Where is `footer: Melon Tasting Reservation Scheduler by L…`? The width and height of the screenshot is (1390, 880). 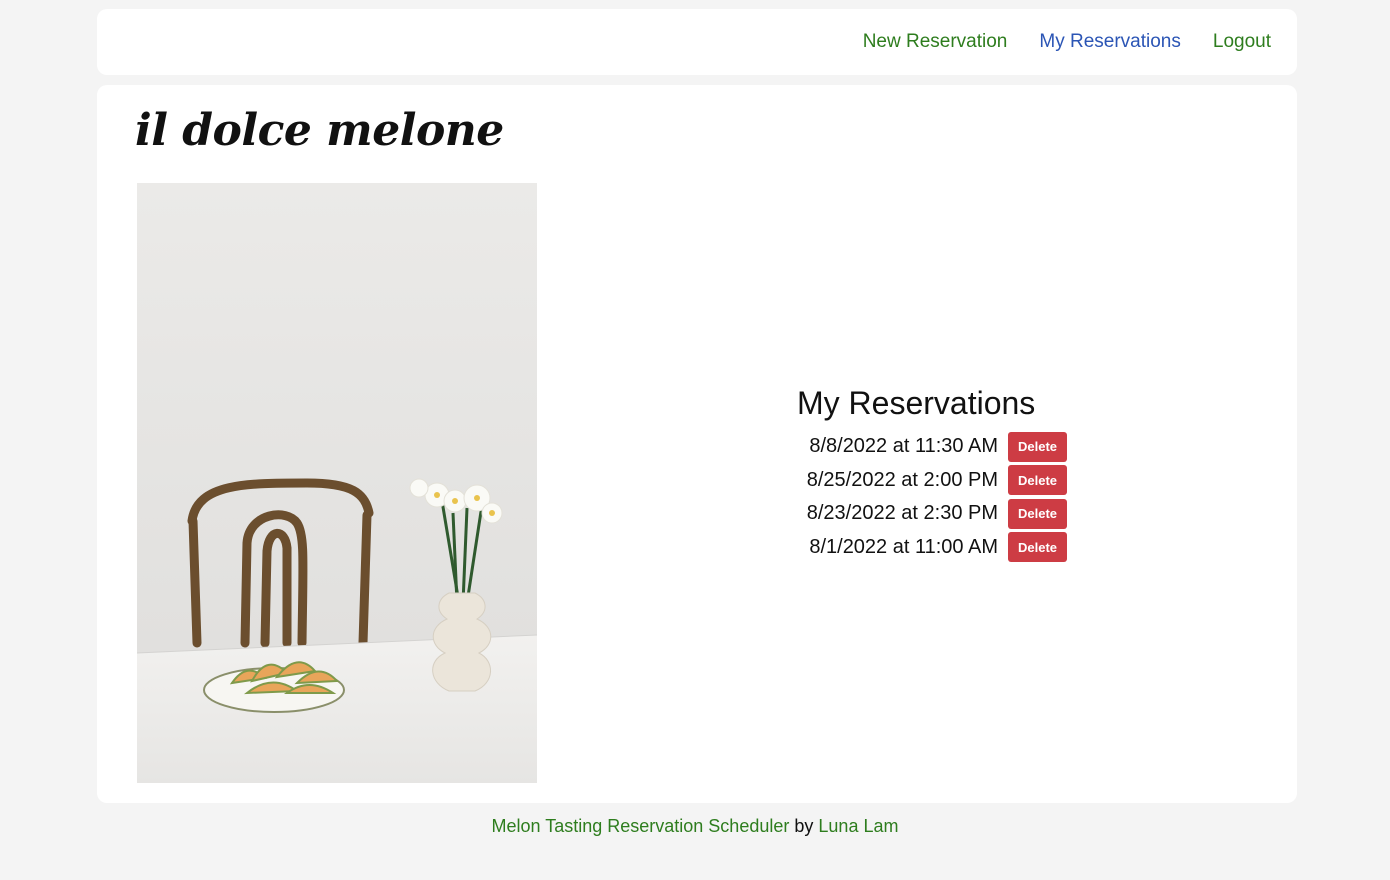 footer: Melon Tasting Reservation Scheduler by L… is located at coordinates (695, 826).